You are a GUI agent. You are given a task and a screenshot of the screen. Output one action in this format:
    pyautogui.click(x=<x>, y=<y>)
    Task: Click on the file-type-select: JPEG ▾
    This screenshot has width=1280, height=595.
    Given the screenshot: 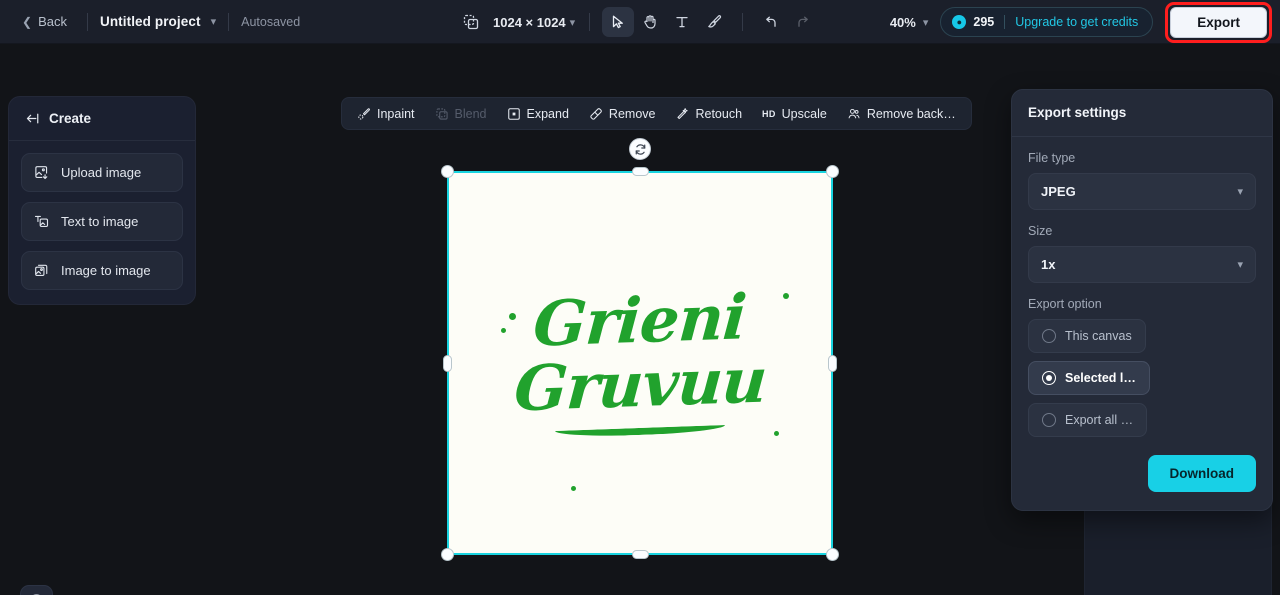 What is the action you would take?
    pyautogui.click(x=1142, y=191)
    